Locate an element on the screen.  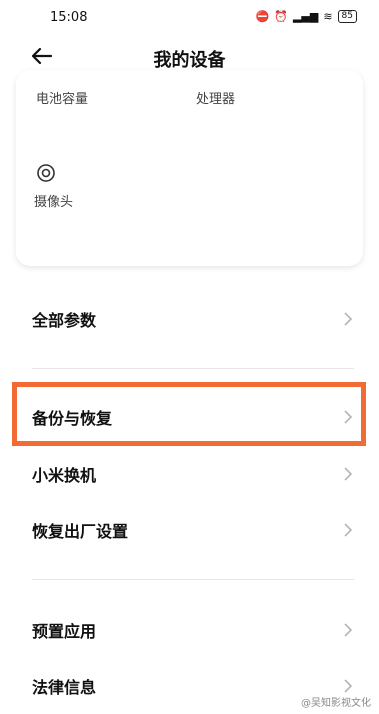
legal-info-label: 法律信息 is located at coordinates (64, 687).